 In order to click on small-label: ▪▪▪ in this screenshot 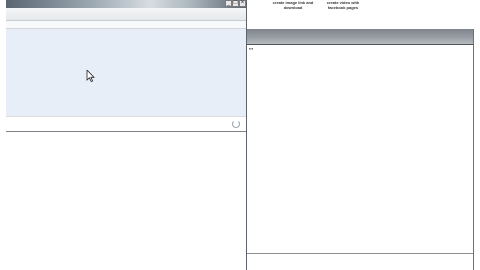, I will do `click(251, 48)`.